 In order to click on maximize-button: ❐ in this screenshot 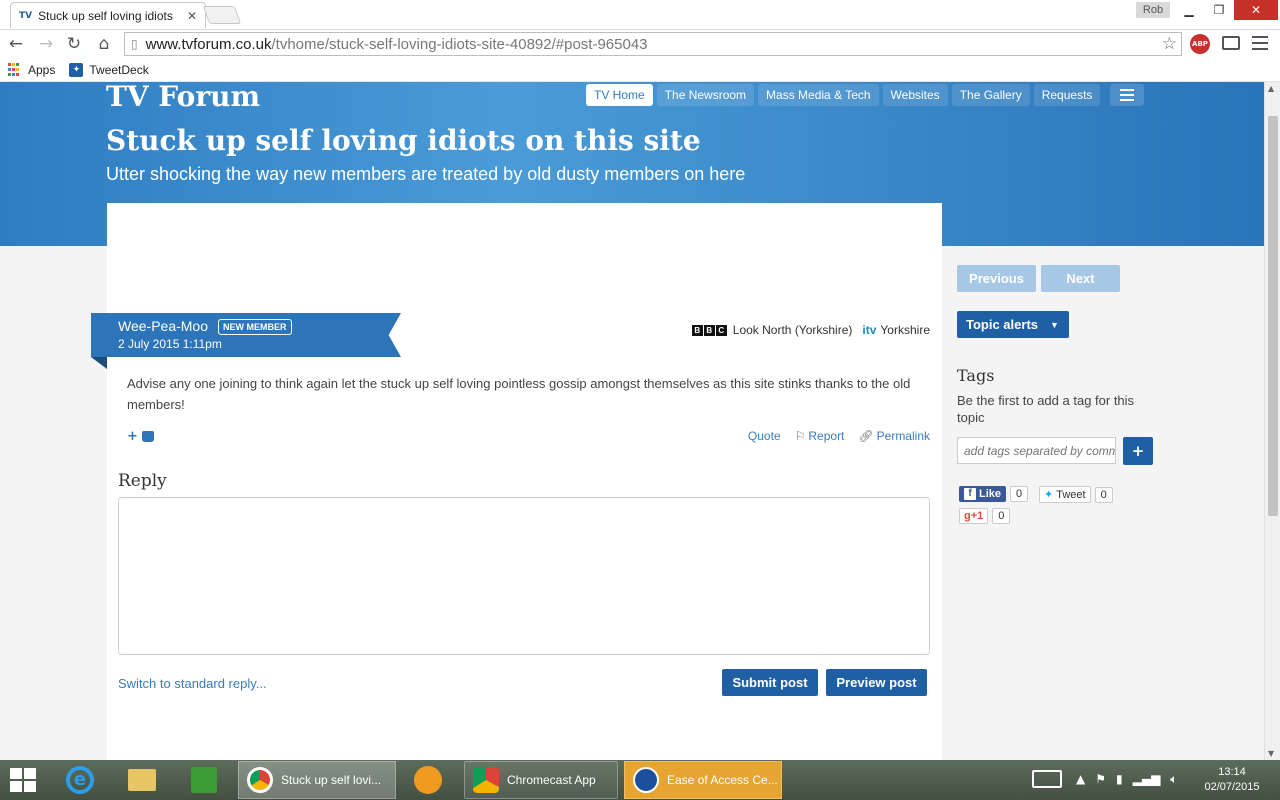, I will do `click(1219, 10)`.